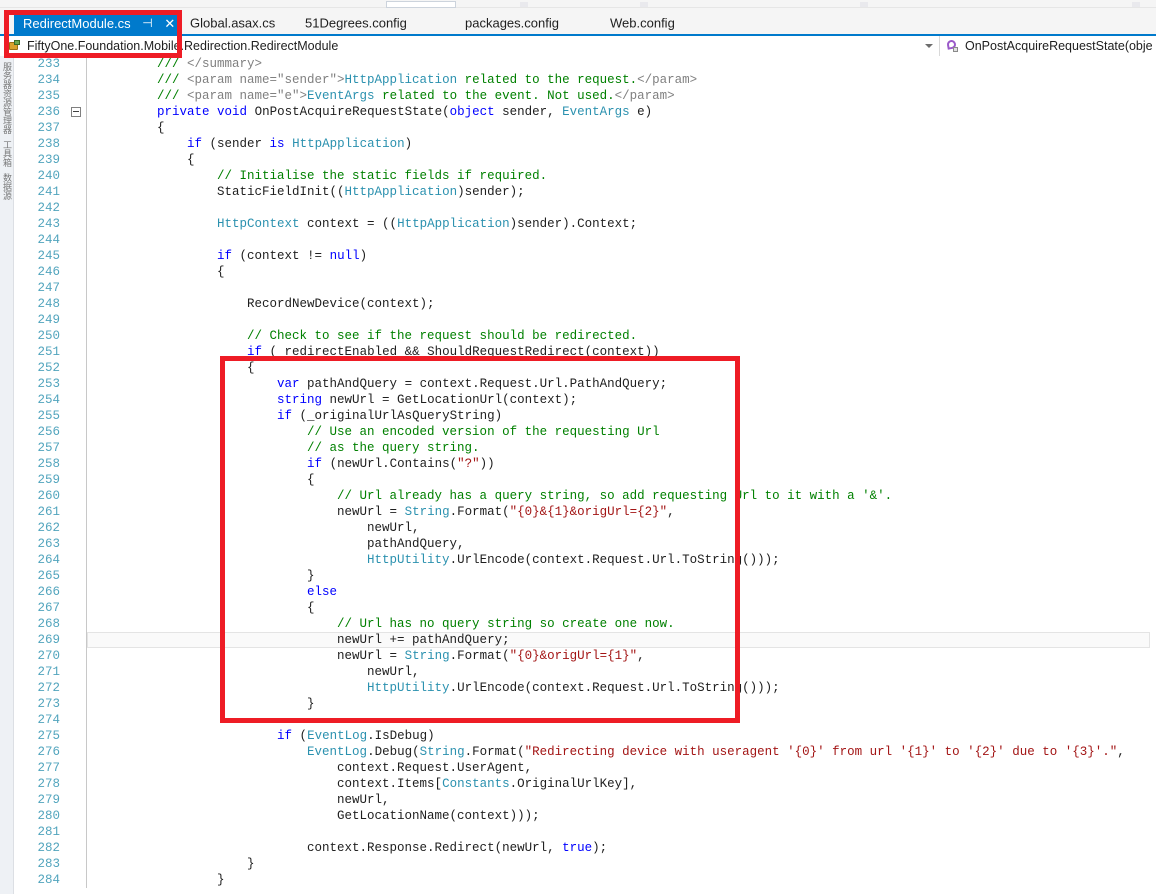 Image resolution: width=1156 pixels, height=894 pixels. I want to click on code-line: 237 {, so click(585, 128).